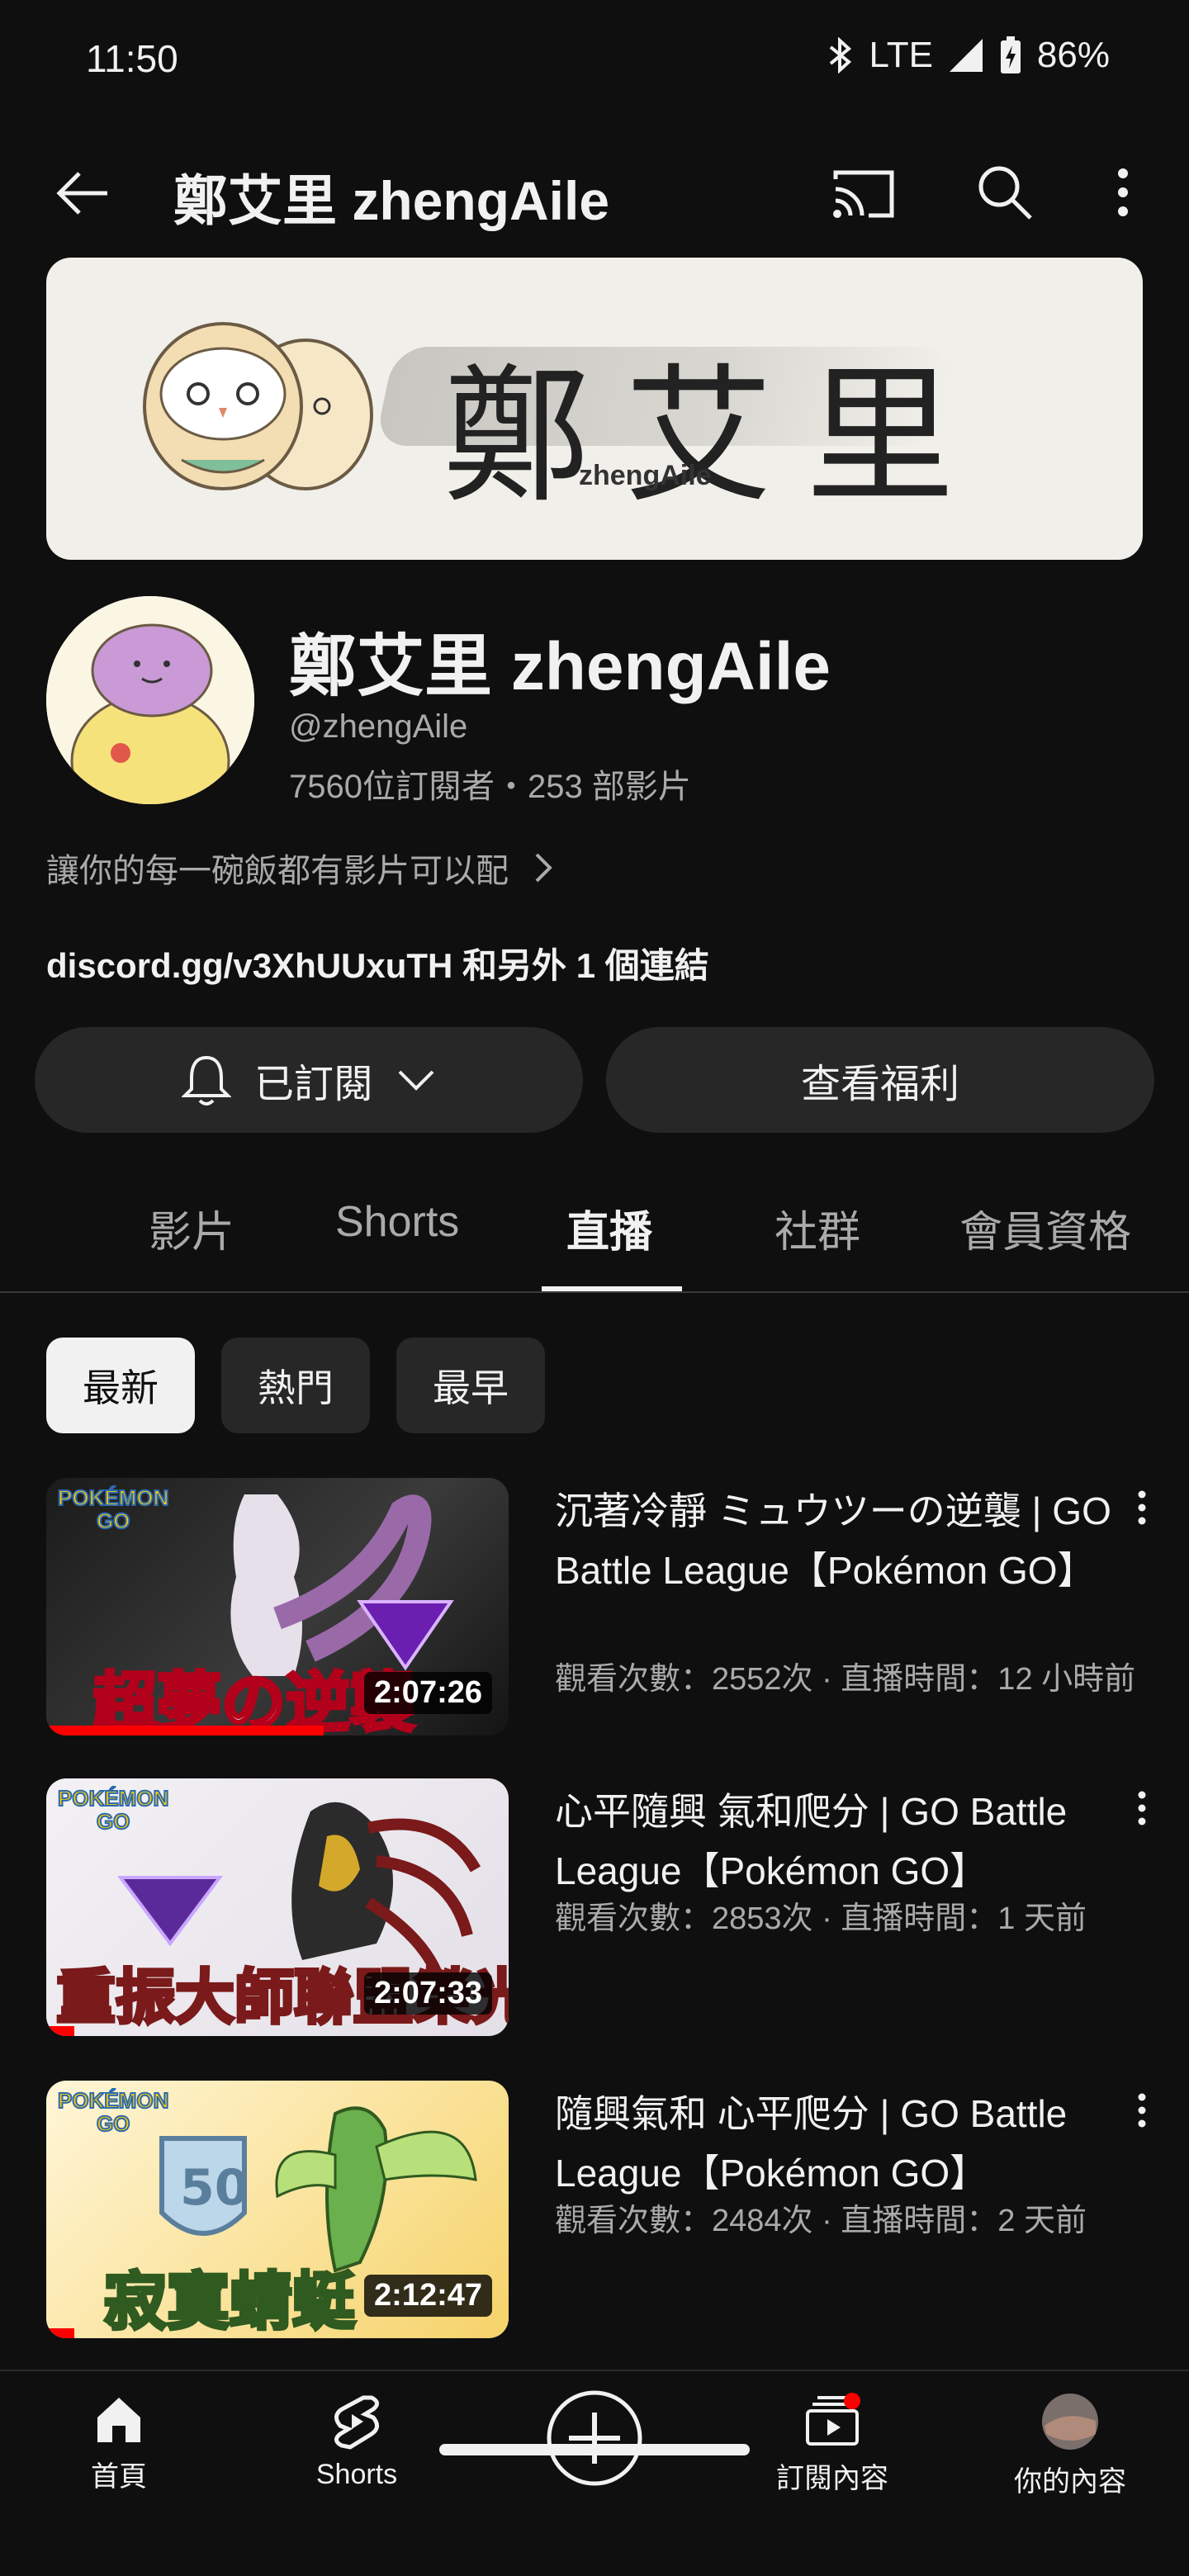 Image resolution: width=1189 pixels, height=2576 pixels. What do you see at coordinates (612, 1288) in the screenshot?
I see `active-tab-indicator` at bounding box center [612, 1288].